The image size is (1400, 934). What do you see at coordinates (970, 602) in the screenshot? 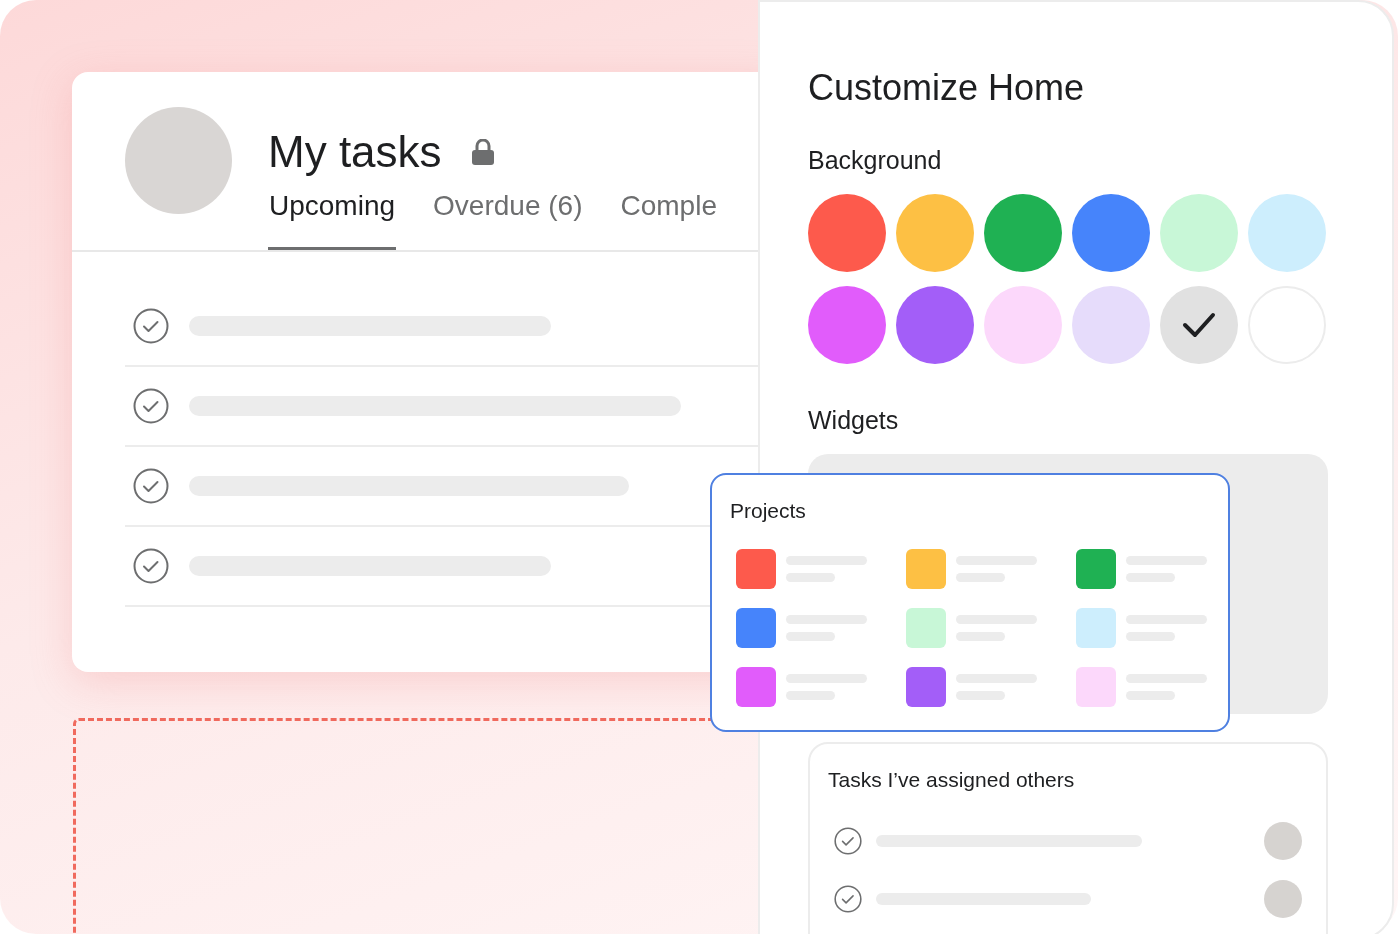
I see `projects-widget: Projects` at bounding box center [970, 602].